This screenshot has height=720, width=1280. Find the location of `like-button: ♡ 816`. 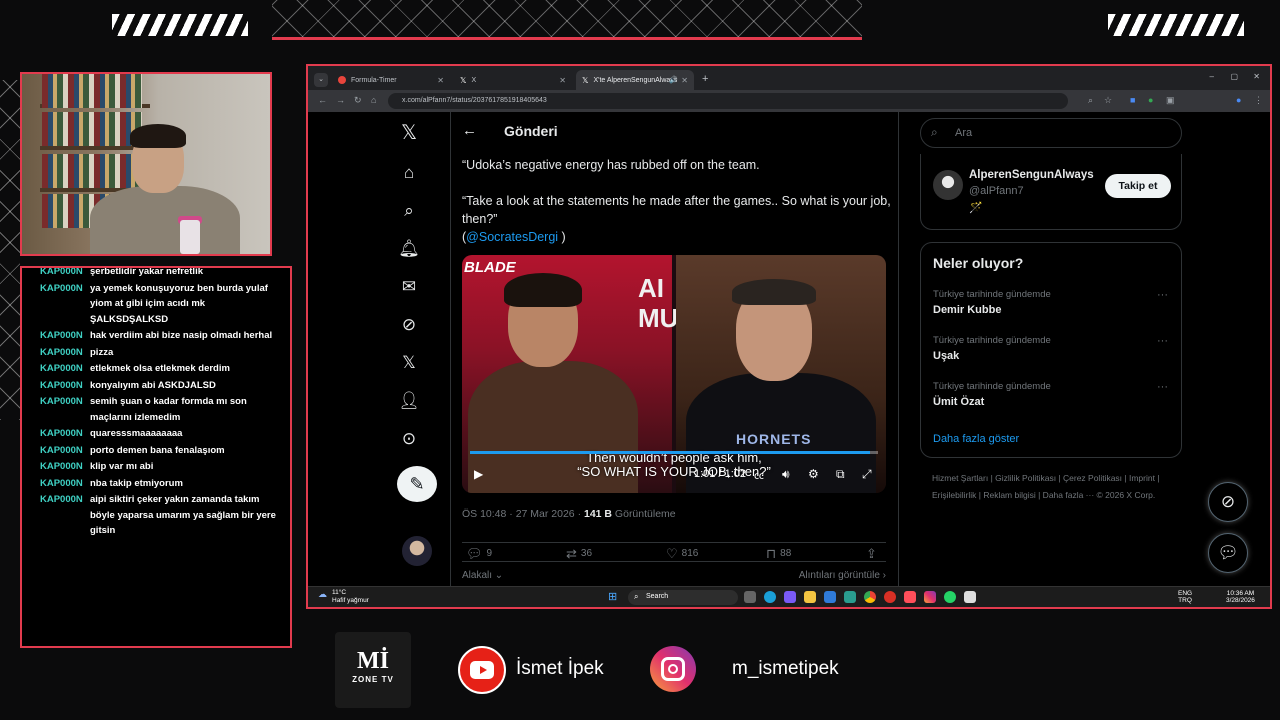

like-button: ♡ 816 is located at coordinates (682, 554).